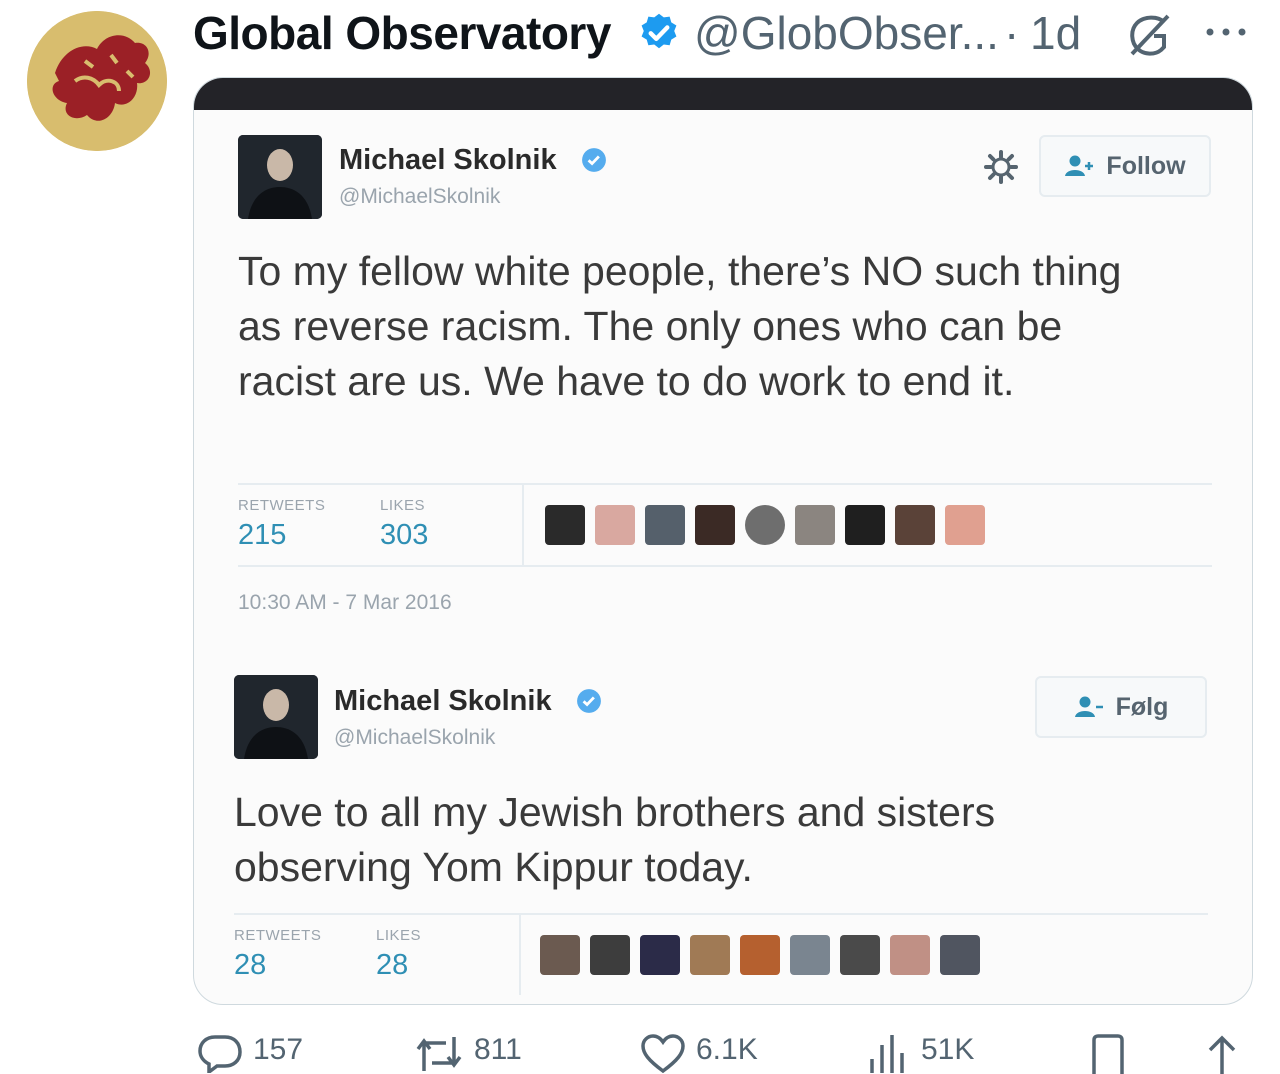  Describe the element at coordinates (345, 602) in the screenshot. I see `tweet1-timestamp: 10:30 AM - 7 Mar 2016` at that location.